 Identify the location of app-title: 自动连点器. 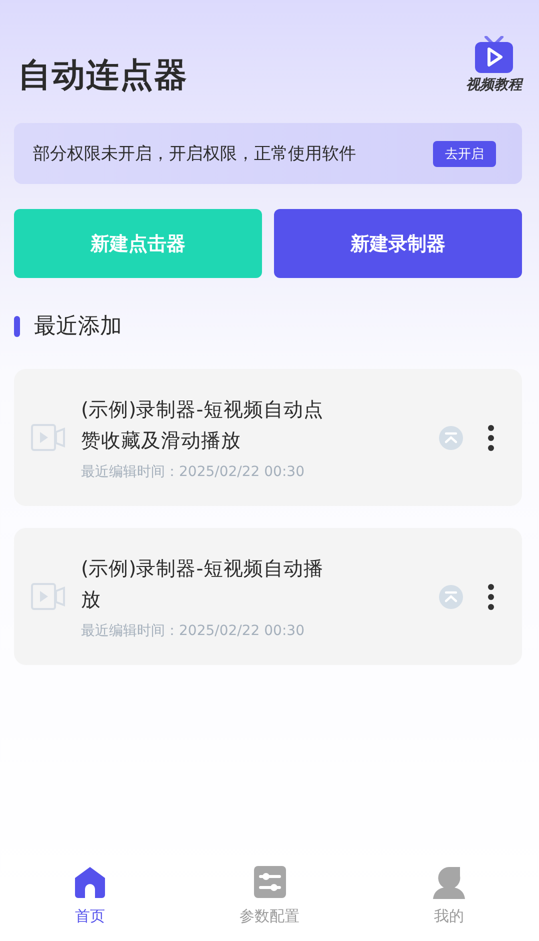
(103, 75).